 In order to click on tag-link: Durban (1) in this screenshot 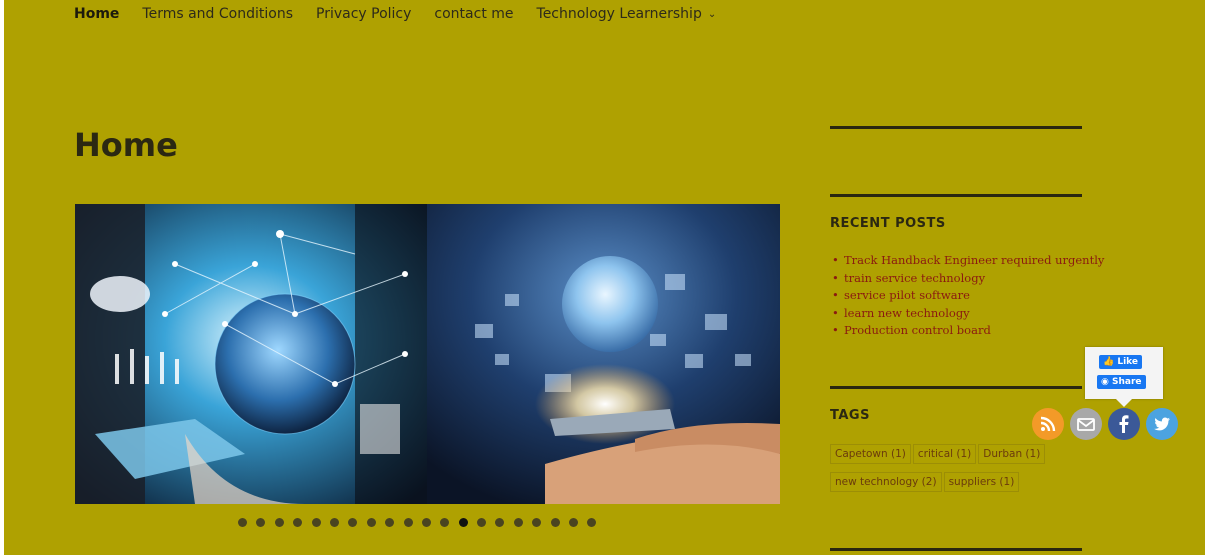, I will do `click(1012, 454)`.